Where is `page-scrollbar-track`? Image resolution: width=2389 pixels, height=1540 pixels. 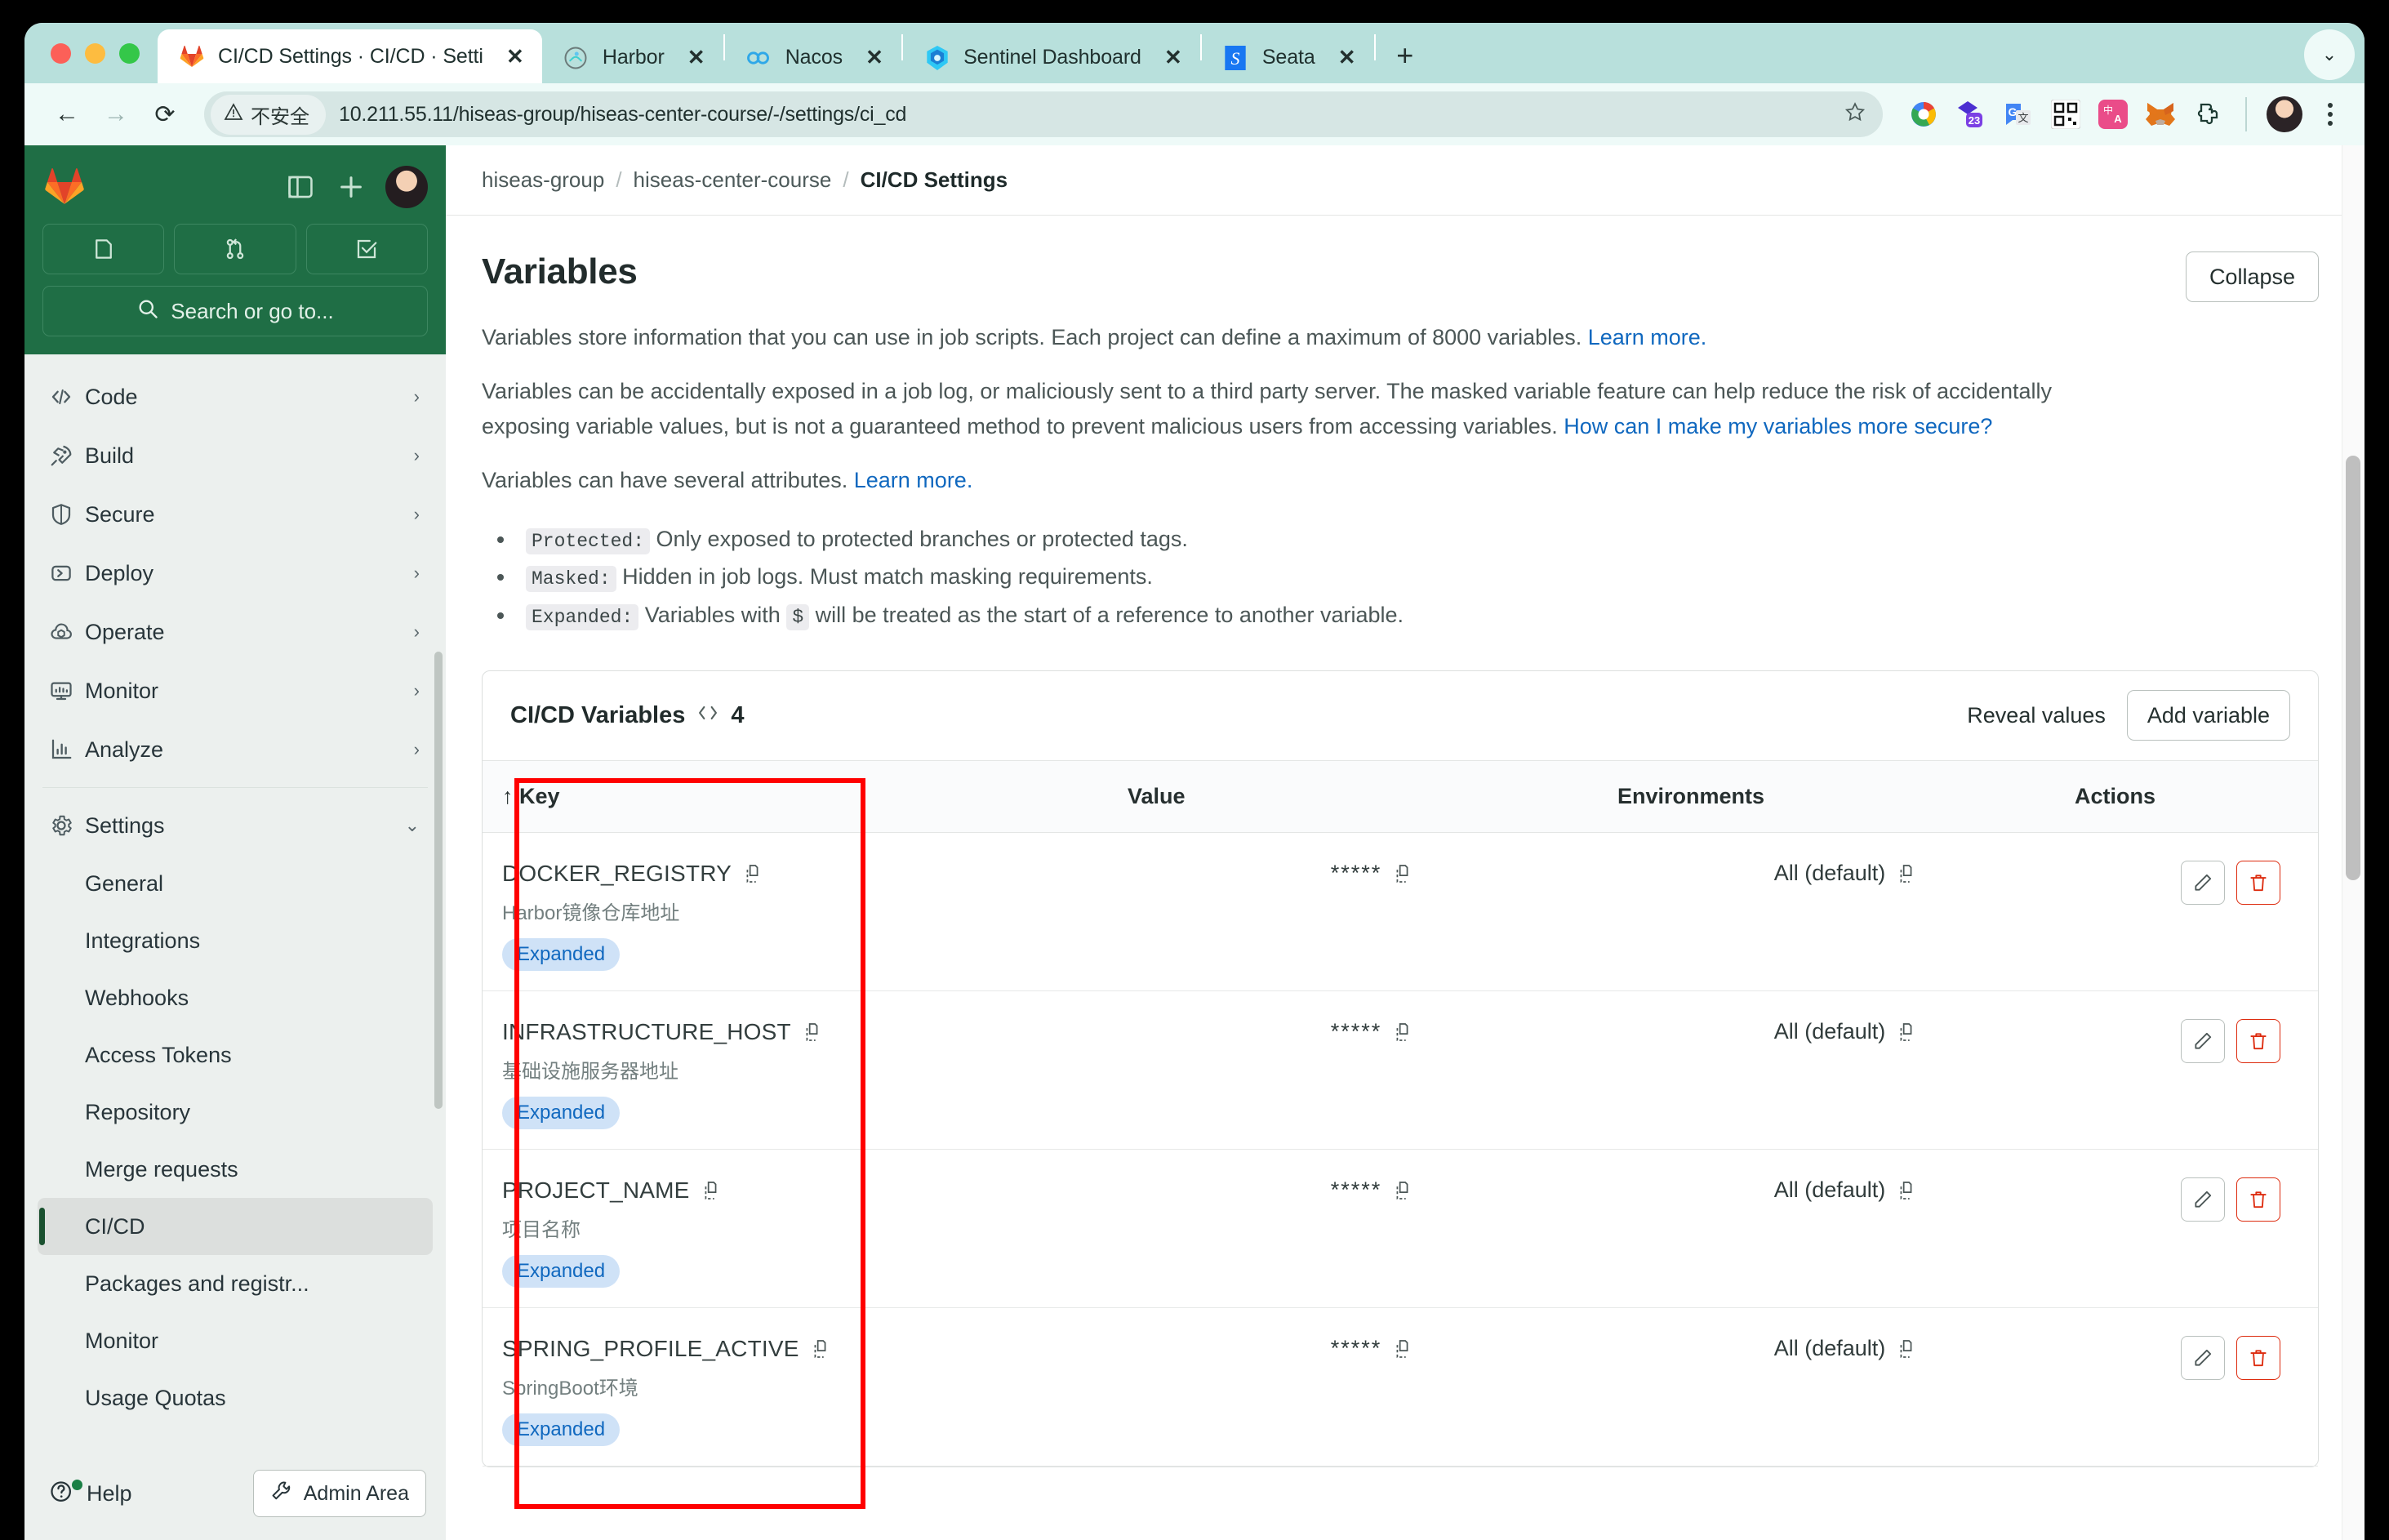
page-scrollbar-track is located at coordinates (2353, 842).